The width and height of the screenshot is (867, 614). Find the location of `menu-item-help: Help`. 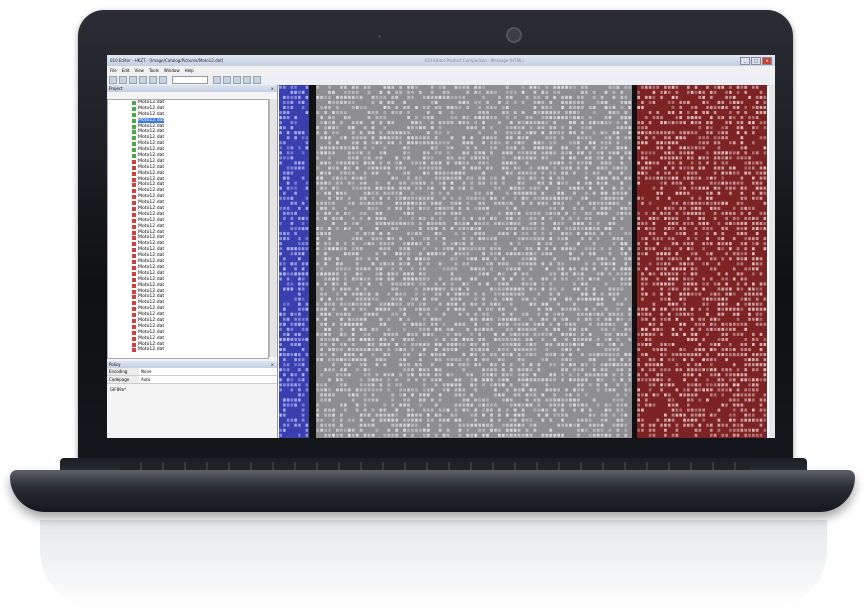

menu-item-help: Help is located at coordinates (189, 70).